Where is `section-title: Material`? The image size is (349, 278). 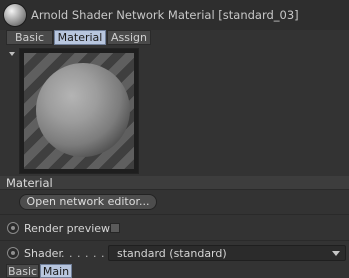 section-title: Material is located at coordinates (29, 183).